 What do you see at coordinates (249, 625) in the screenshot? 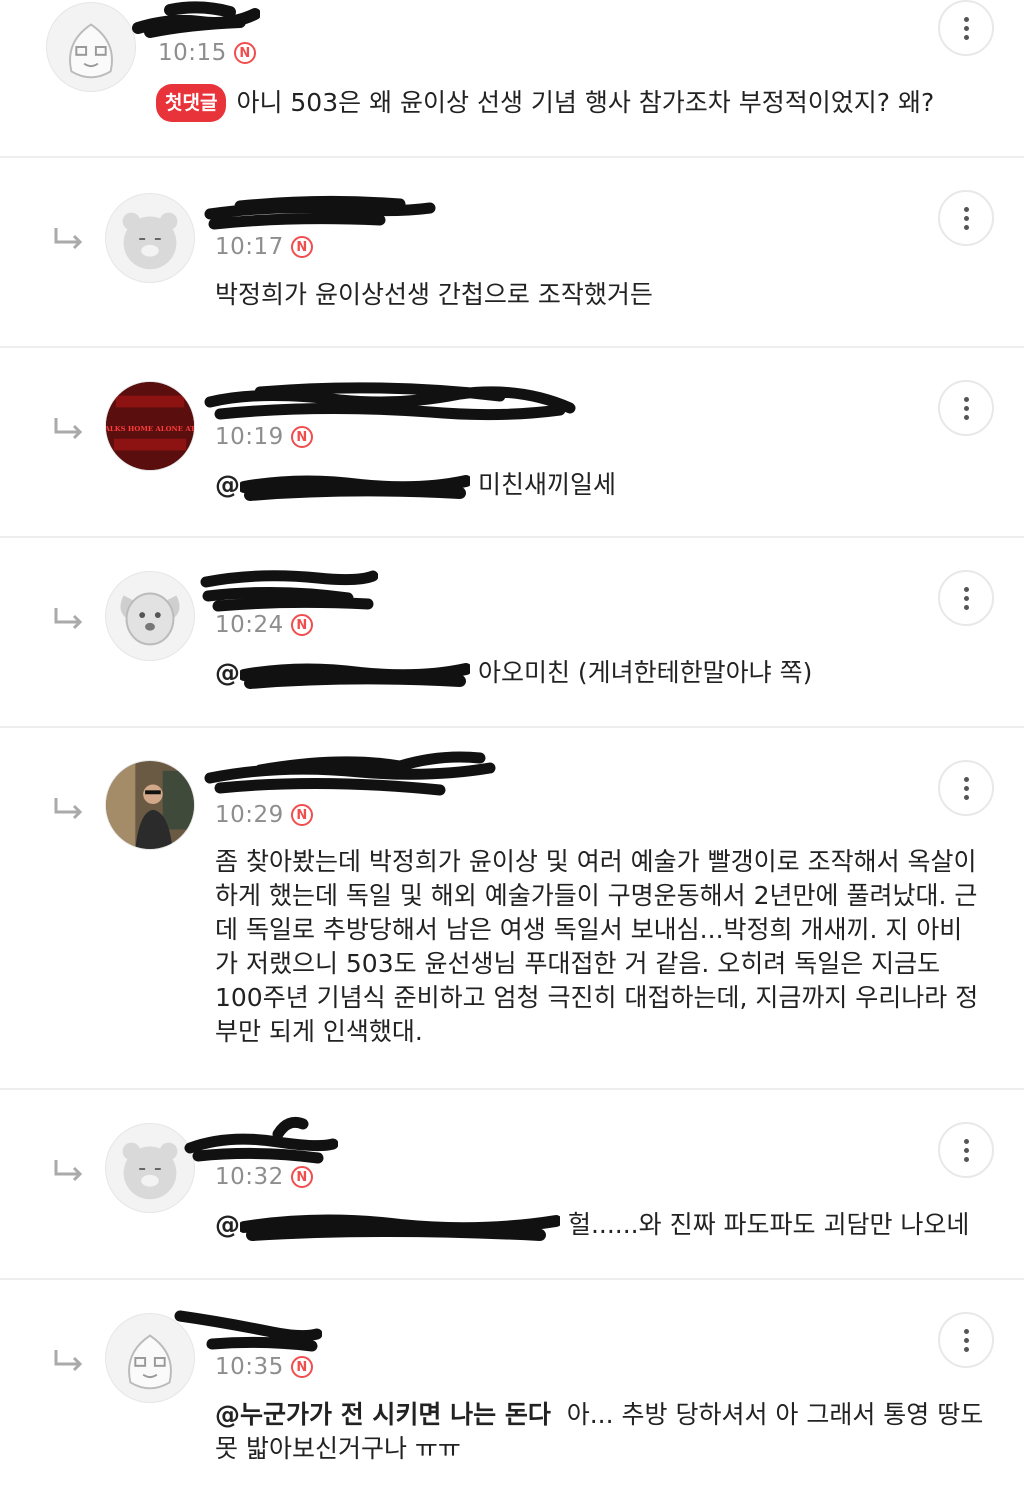
I see `comment-time: 10:24` at bounding box center [249, 625].